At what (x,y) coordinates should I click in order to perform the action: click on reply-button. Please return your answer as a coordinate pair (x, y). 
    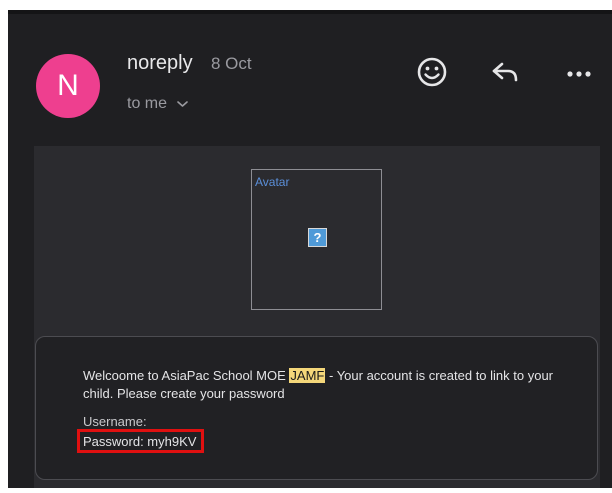
    Looking at the image, I should click on (506, 74).